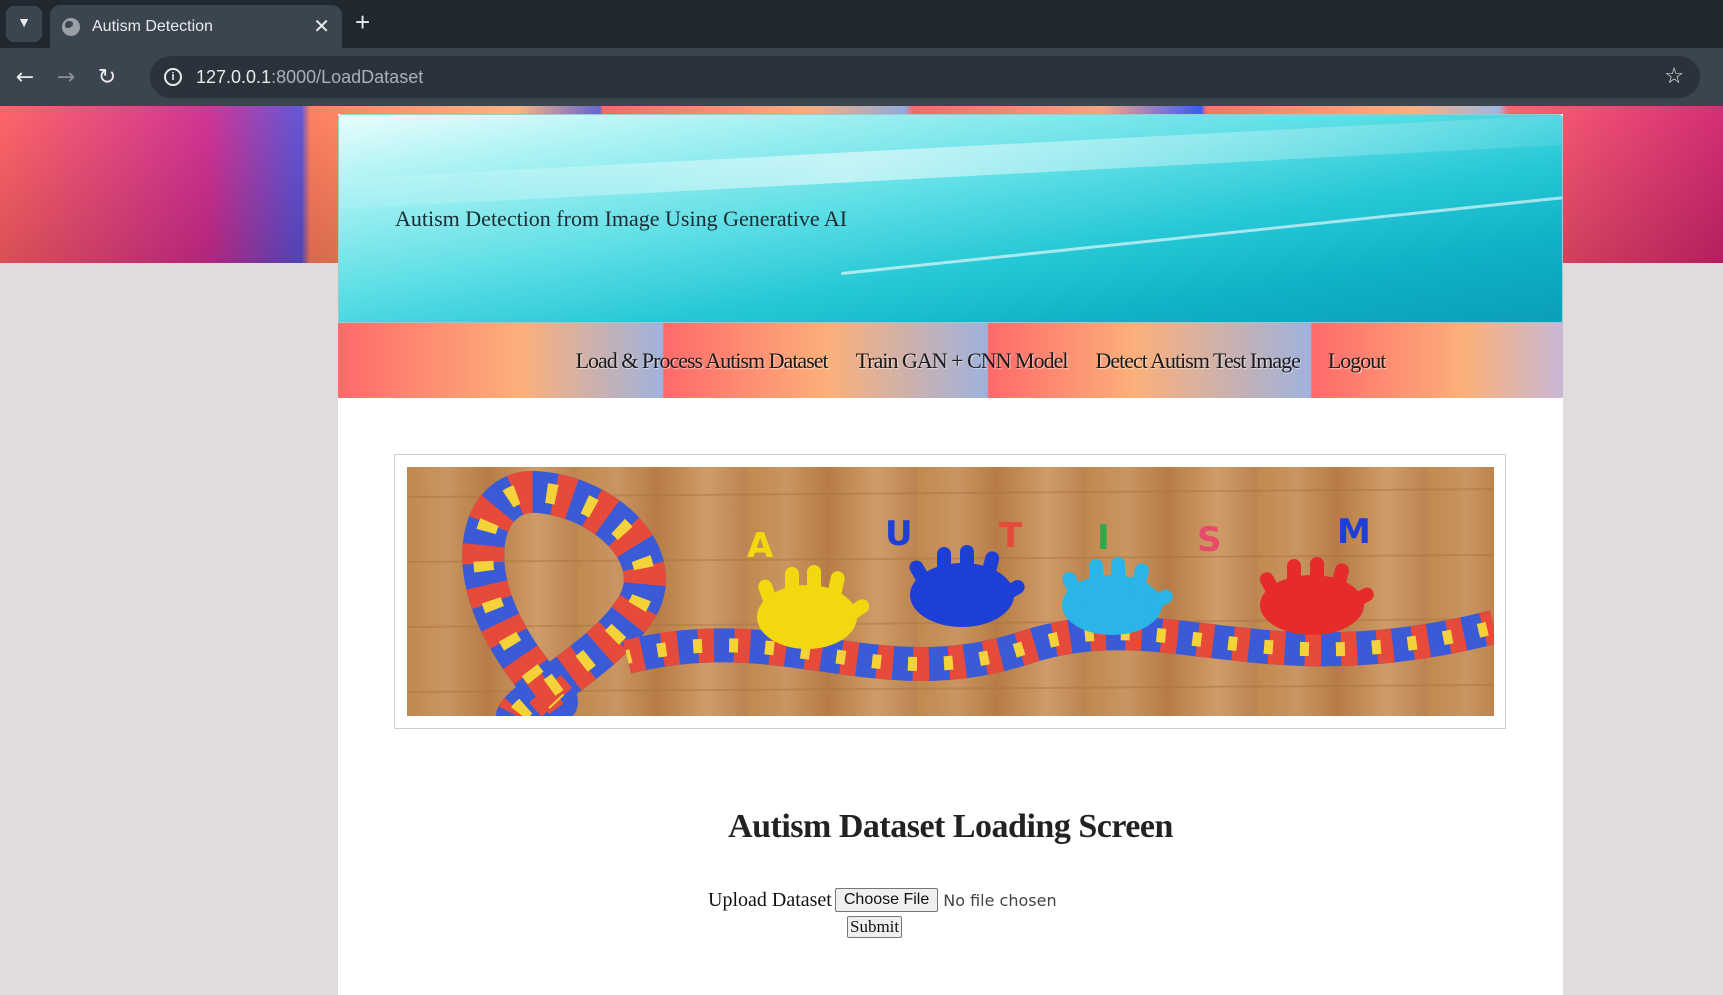  Describe the element at coordinates (173, 77) in the screenshot. I see `site-info-icon: i` at that location.